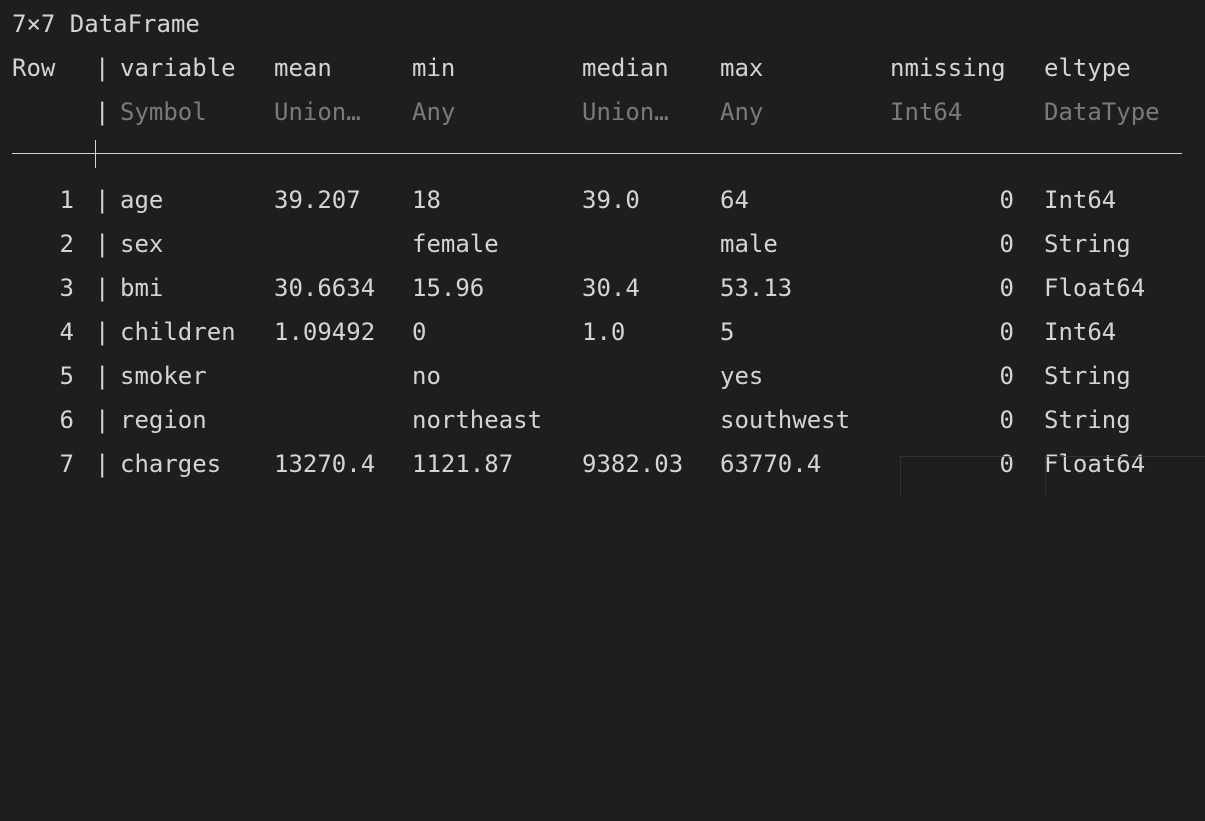 The image size is (1205, 821). What do you see at coordinates (749, 244) in the screenshot?
I see `max-cell: male` at bounding box center [749, 244].